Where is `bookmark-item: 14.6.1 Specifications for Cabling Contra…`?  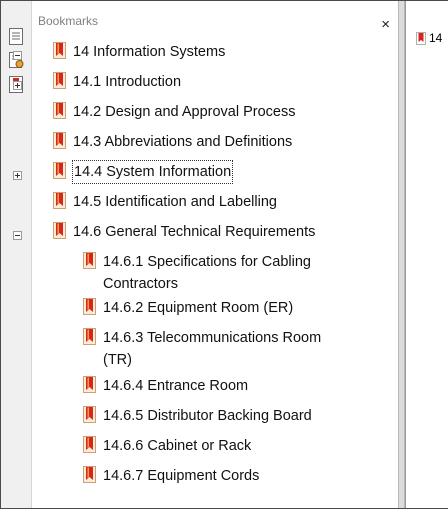 bookmark-item: 14.6.1 Specifications for Cabling Contra… is located at coordinates (213, 273).